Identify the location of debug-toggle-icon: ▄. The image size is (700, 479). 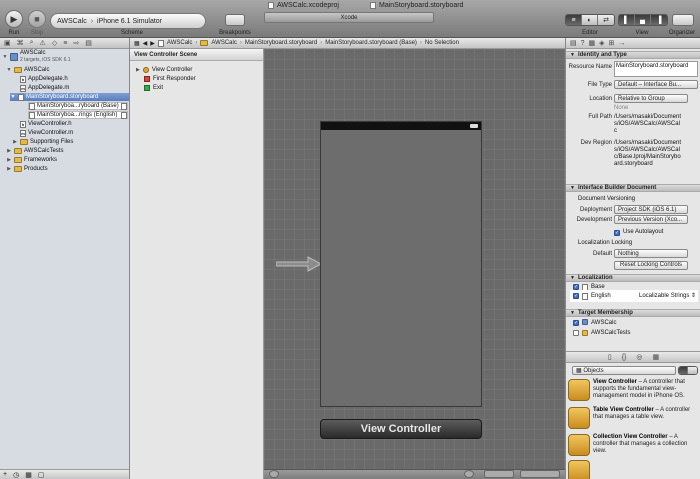
(643, 20).